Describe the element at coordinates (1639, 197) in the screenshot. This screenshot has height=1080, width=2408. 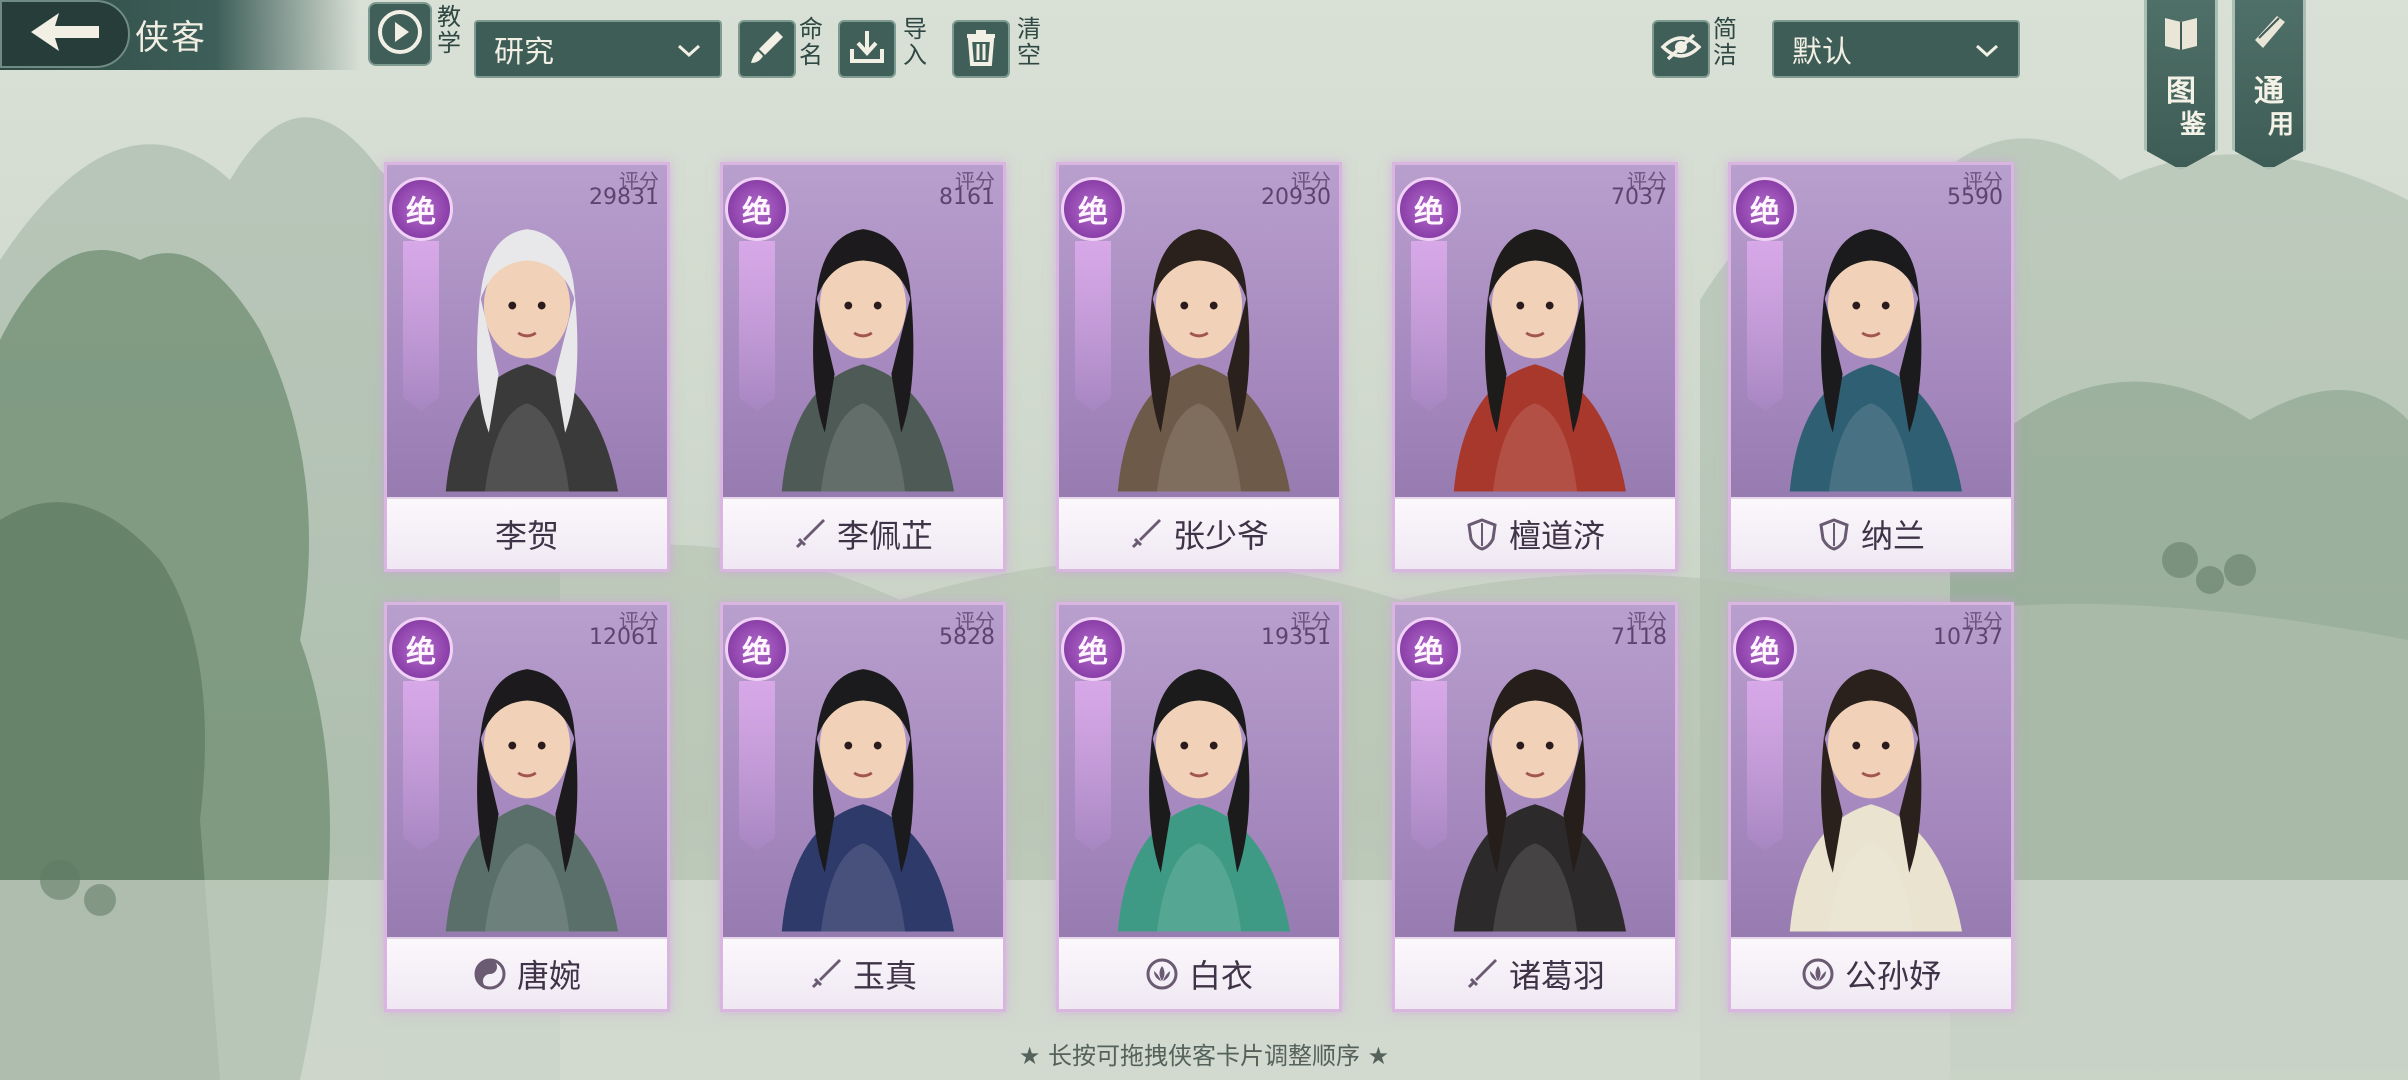
I see `score-value: 7037` at that location.